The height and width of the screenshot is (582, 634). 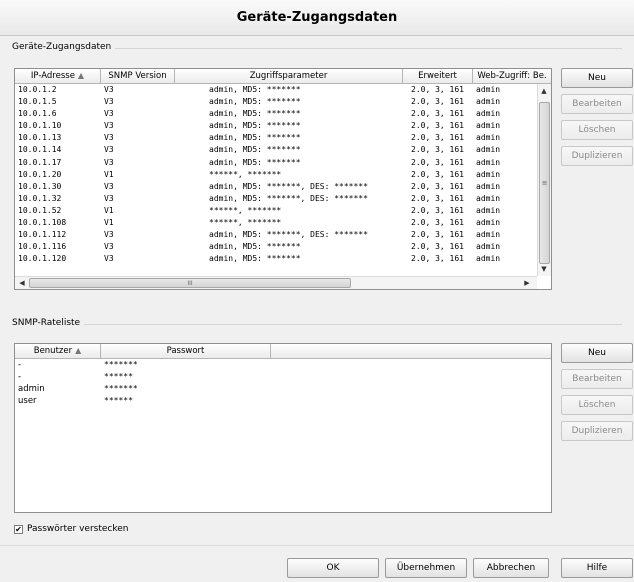 What do you see at coordinates (544, 91) in the screenshot?
I see `scroll-up-arrow-icon: ▲` at bounding box center [544, 91].